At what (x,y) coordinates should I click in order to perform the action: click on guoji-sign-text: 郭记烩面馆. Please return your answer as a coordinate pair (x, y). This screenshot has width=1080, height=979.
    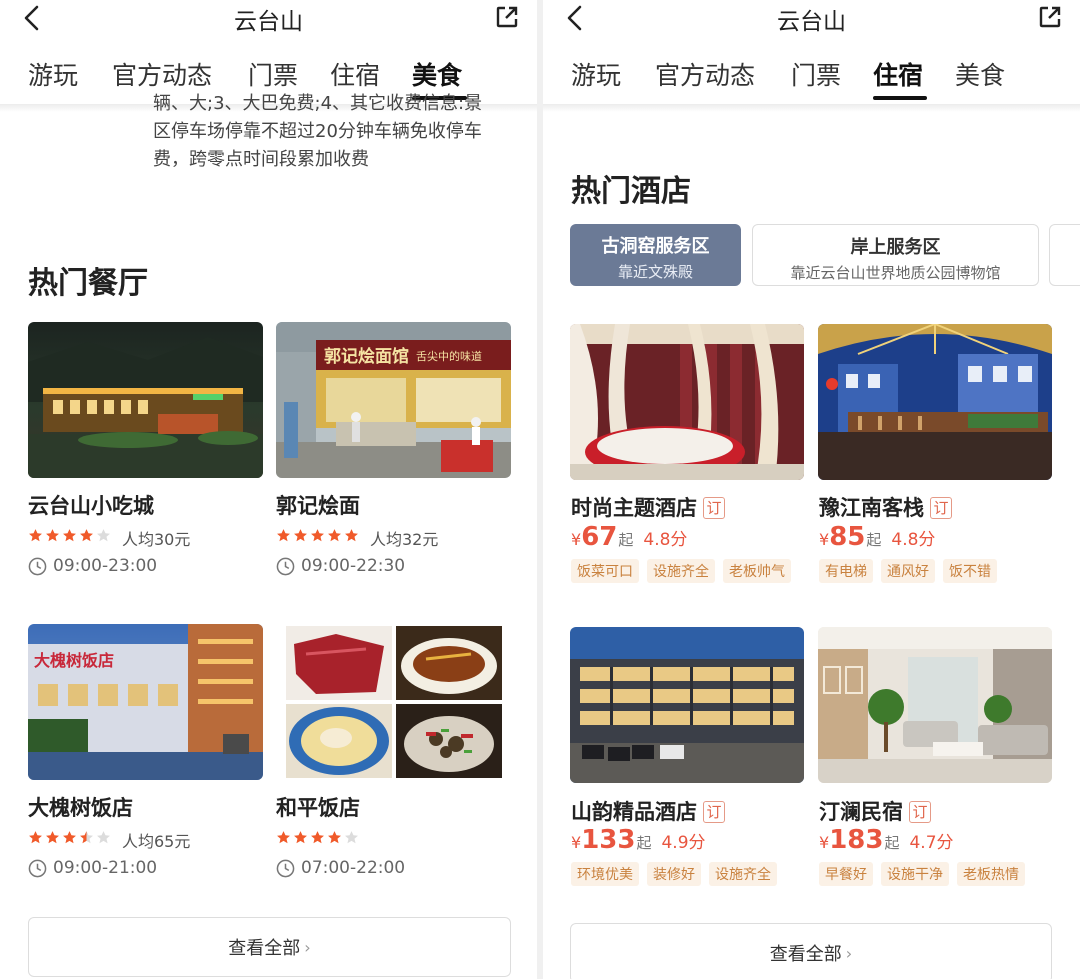
    Looking at the image, I should click on (366, 356).